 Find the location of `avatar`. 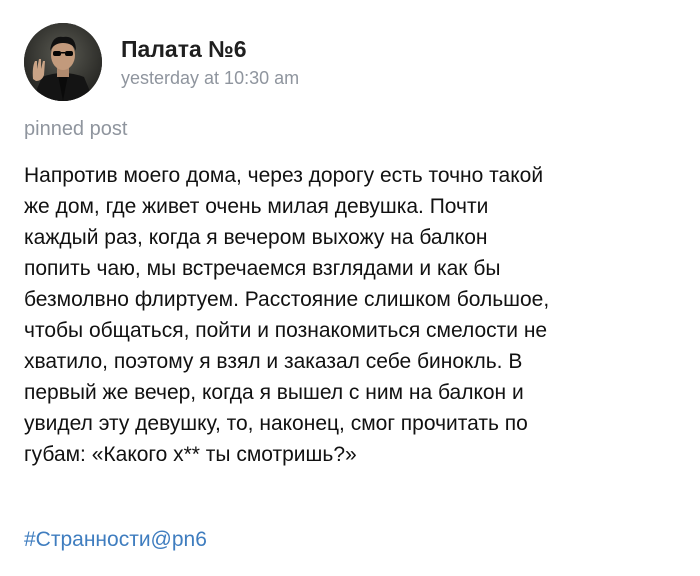

avatar is located at coordinates (63, 62).